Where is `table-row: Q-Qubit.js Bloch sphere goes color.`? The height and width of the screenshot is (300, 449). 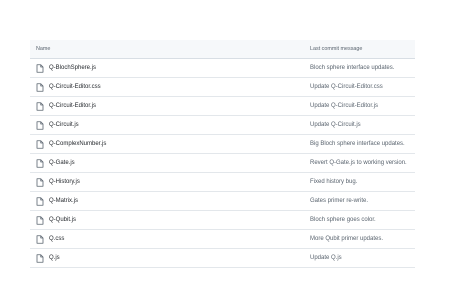
table-row: Q-Qubit.js Bloch sphere goes color. is located at coordinates (222, 220).